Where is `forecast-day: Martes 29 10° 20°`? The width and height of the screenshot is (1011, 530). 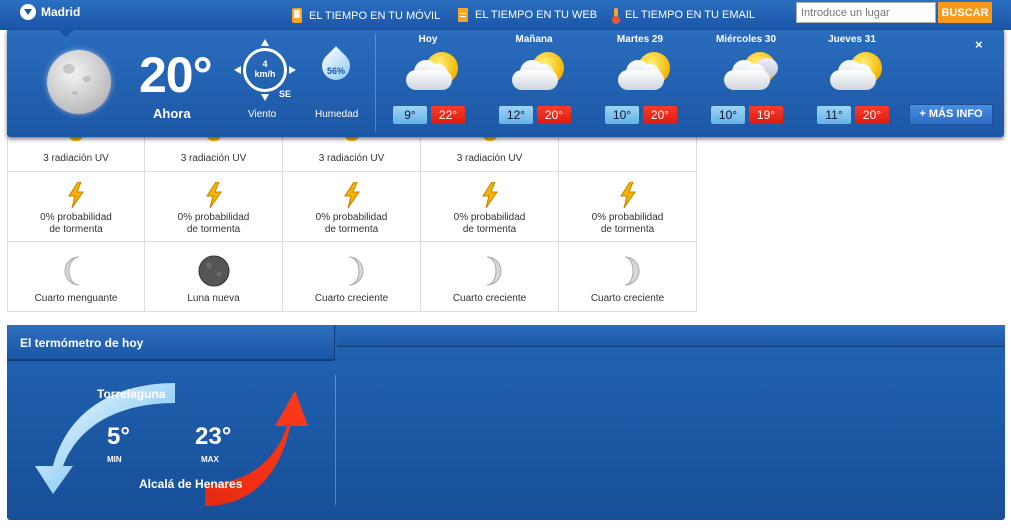 forecast-day: Martes 29 10° 20° is located at coordinates (640, 83).